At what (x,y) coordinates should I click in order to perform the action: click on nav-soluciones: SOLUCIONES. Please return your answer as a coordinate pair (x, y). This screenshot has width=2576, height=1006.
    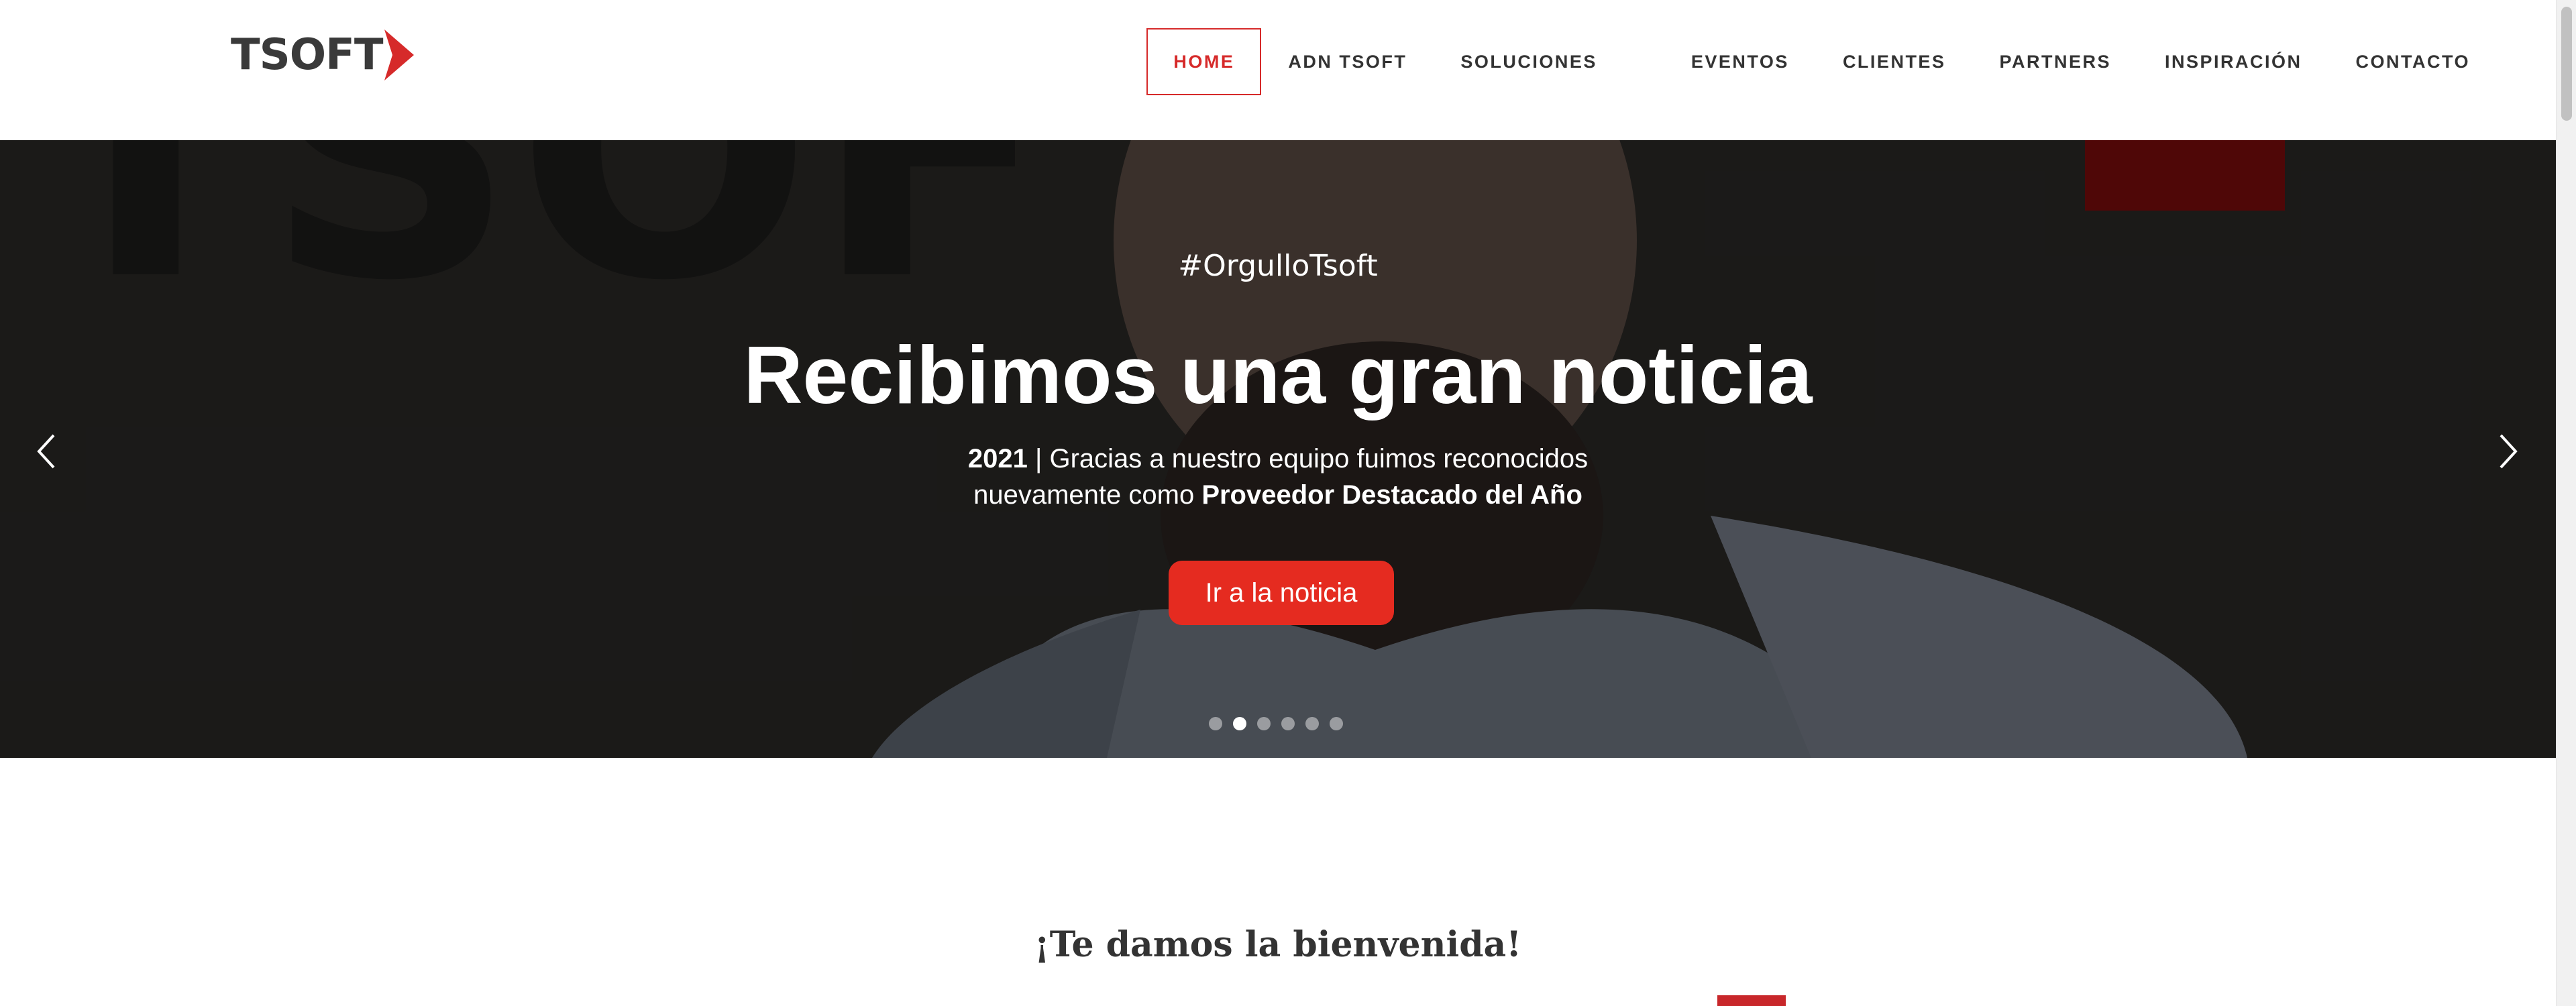
    Looking at the image, I should click on (1549, 61).